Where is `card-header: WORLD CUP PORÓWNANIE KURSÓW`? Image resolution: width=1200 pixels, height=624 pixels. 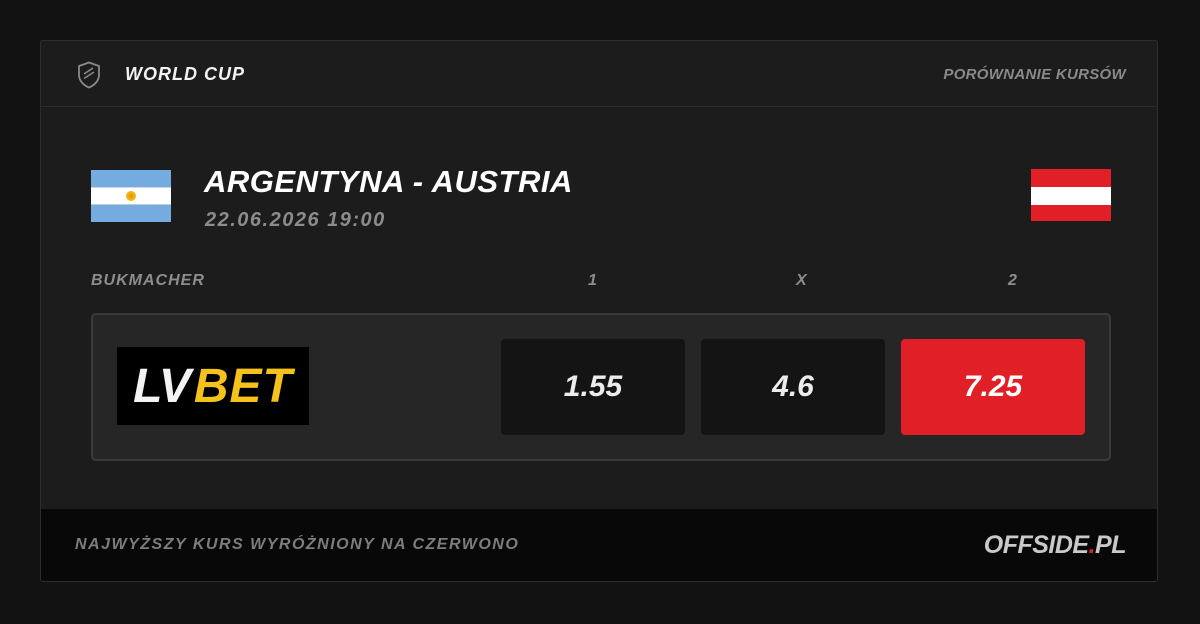
card-header: WORLD CUP PORÓWNANIE KURSÓW is located at coordinates (599, 74).